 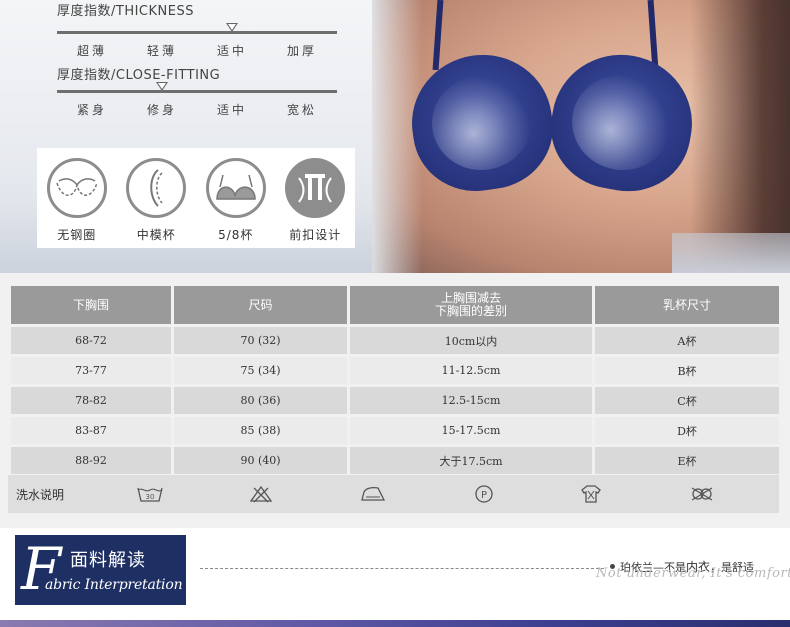 What do you see at coordinates (591, 494) in the screenshot?
I see `hang-dry-icon` at bounding box center [591, 494].